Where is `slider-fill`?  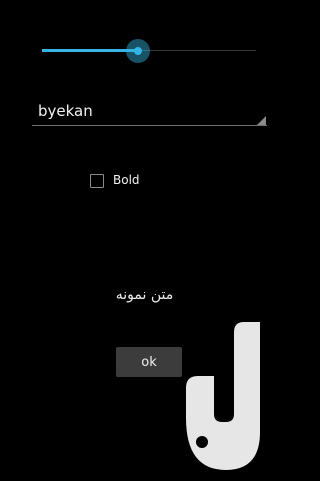 slider-fill is located at coordinates (90, 50).